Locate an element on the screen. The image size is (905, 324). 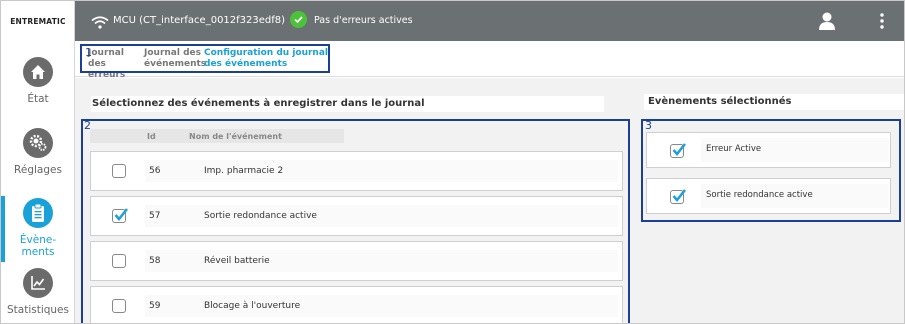
home-icon is located at coordinates (38, 72).